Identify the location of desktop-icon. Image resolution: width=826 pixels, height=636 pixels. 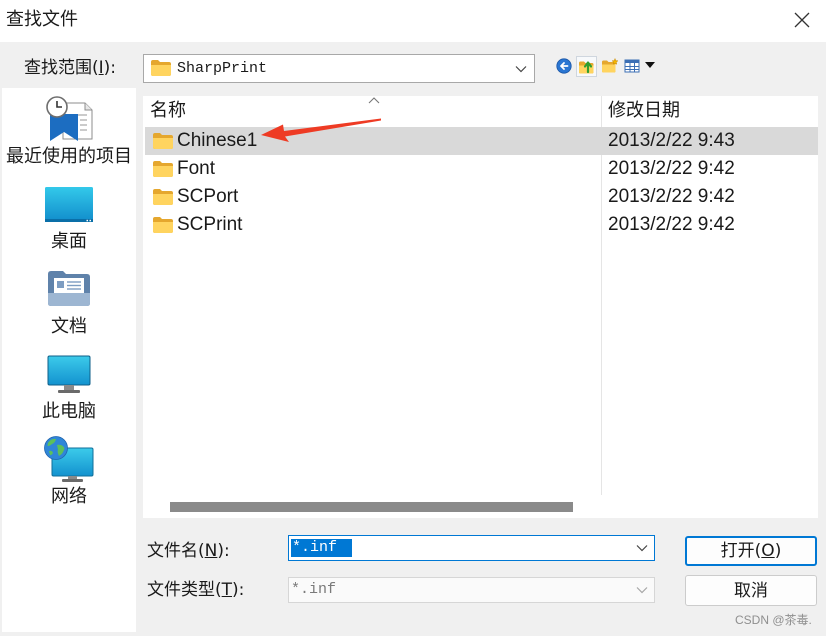
(69, 204).